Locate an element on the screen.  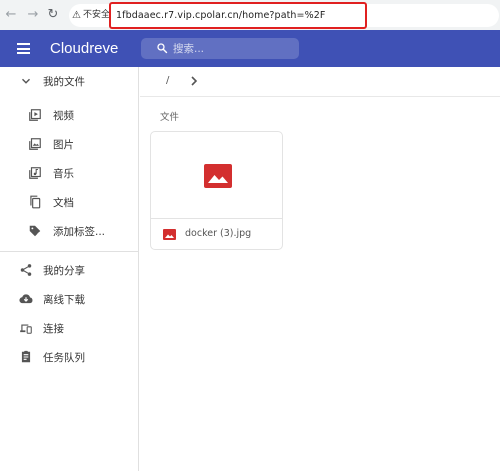
task-queue-icon is located at coordinates (26, 356).